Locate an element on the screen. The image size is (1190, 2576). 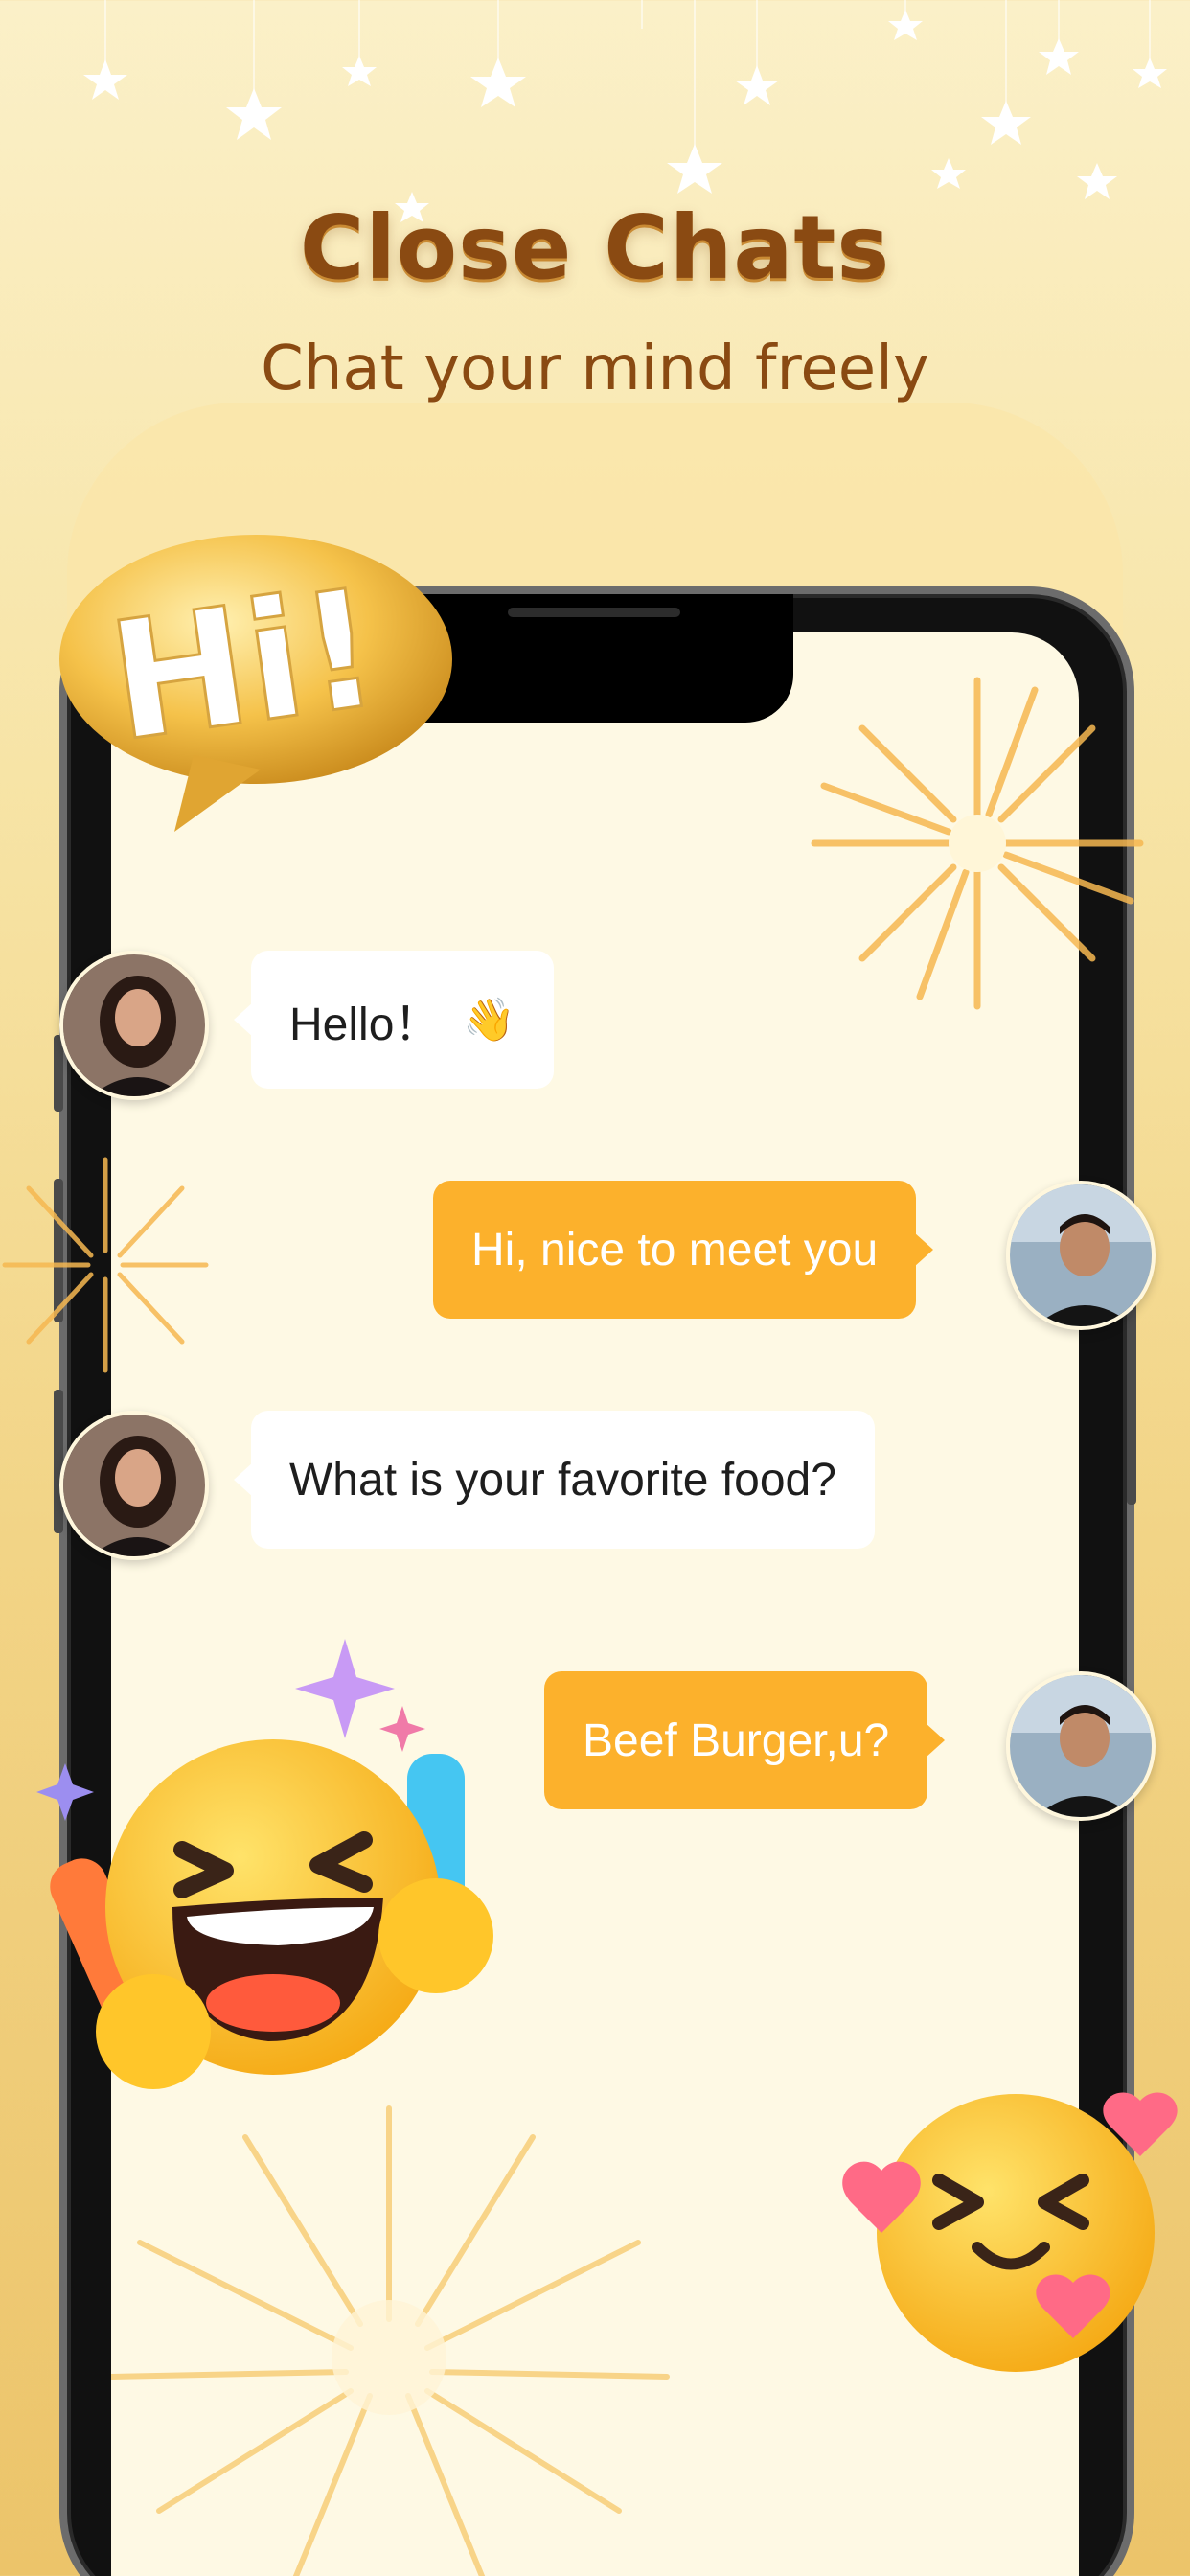
hi-badge-text: Hi! is located at coordinates (245, 666).